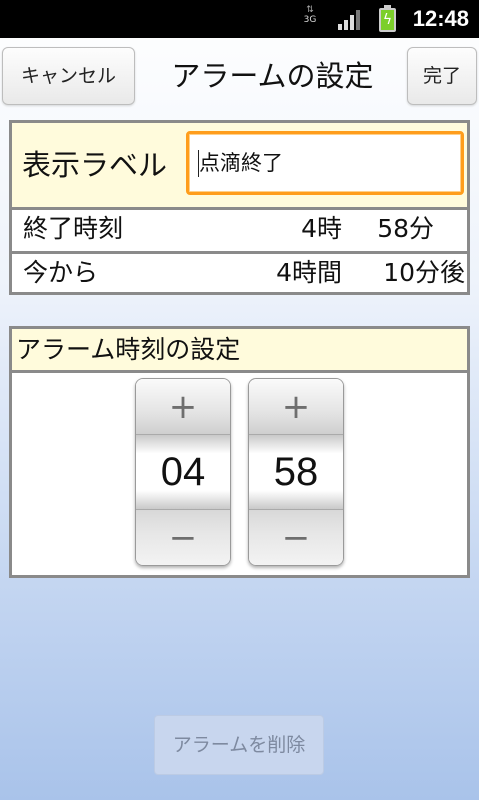  What do you see at coordinates (442, 76) in the screenshot?
I see `done-button: 完了` at bounding box center [442, 76].